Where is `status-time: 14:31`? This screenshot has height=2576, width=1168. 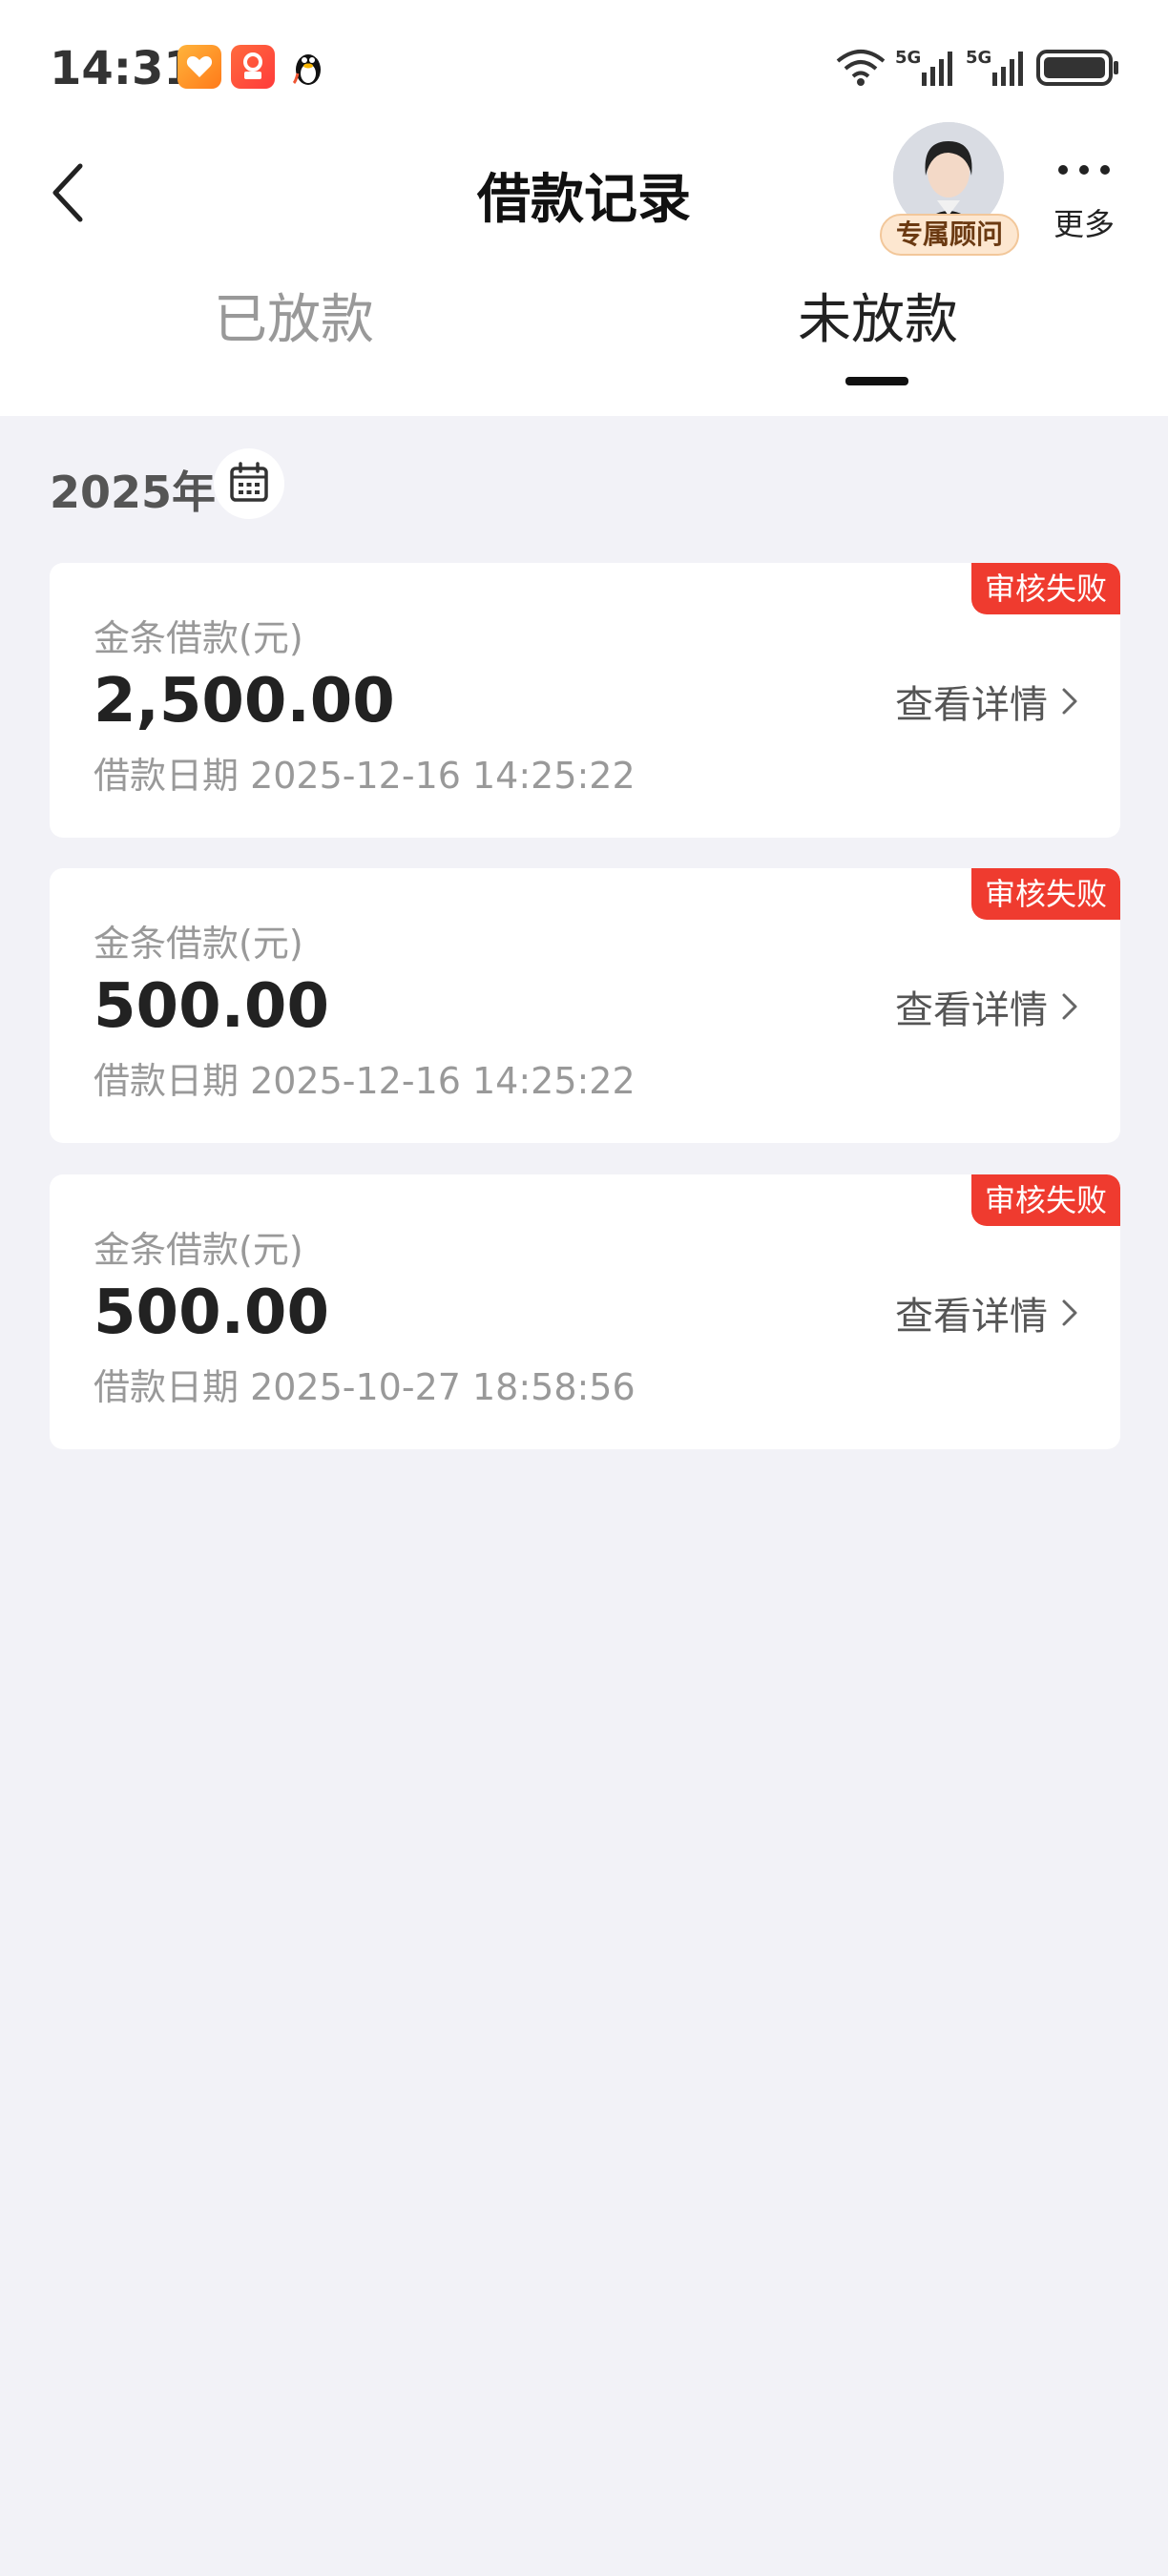
status-time: 14:31 is located at coordinates (123, 68).